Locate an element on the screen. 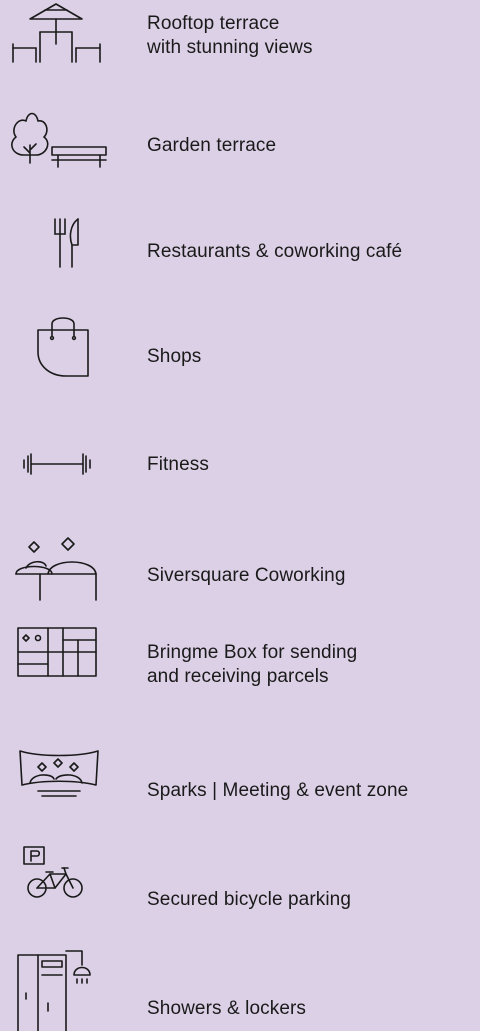  amenity-meeting-zone: Sparks | Meeting & event zone is located at coordinates (240, 789).